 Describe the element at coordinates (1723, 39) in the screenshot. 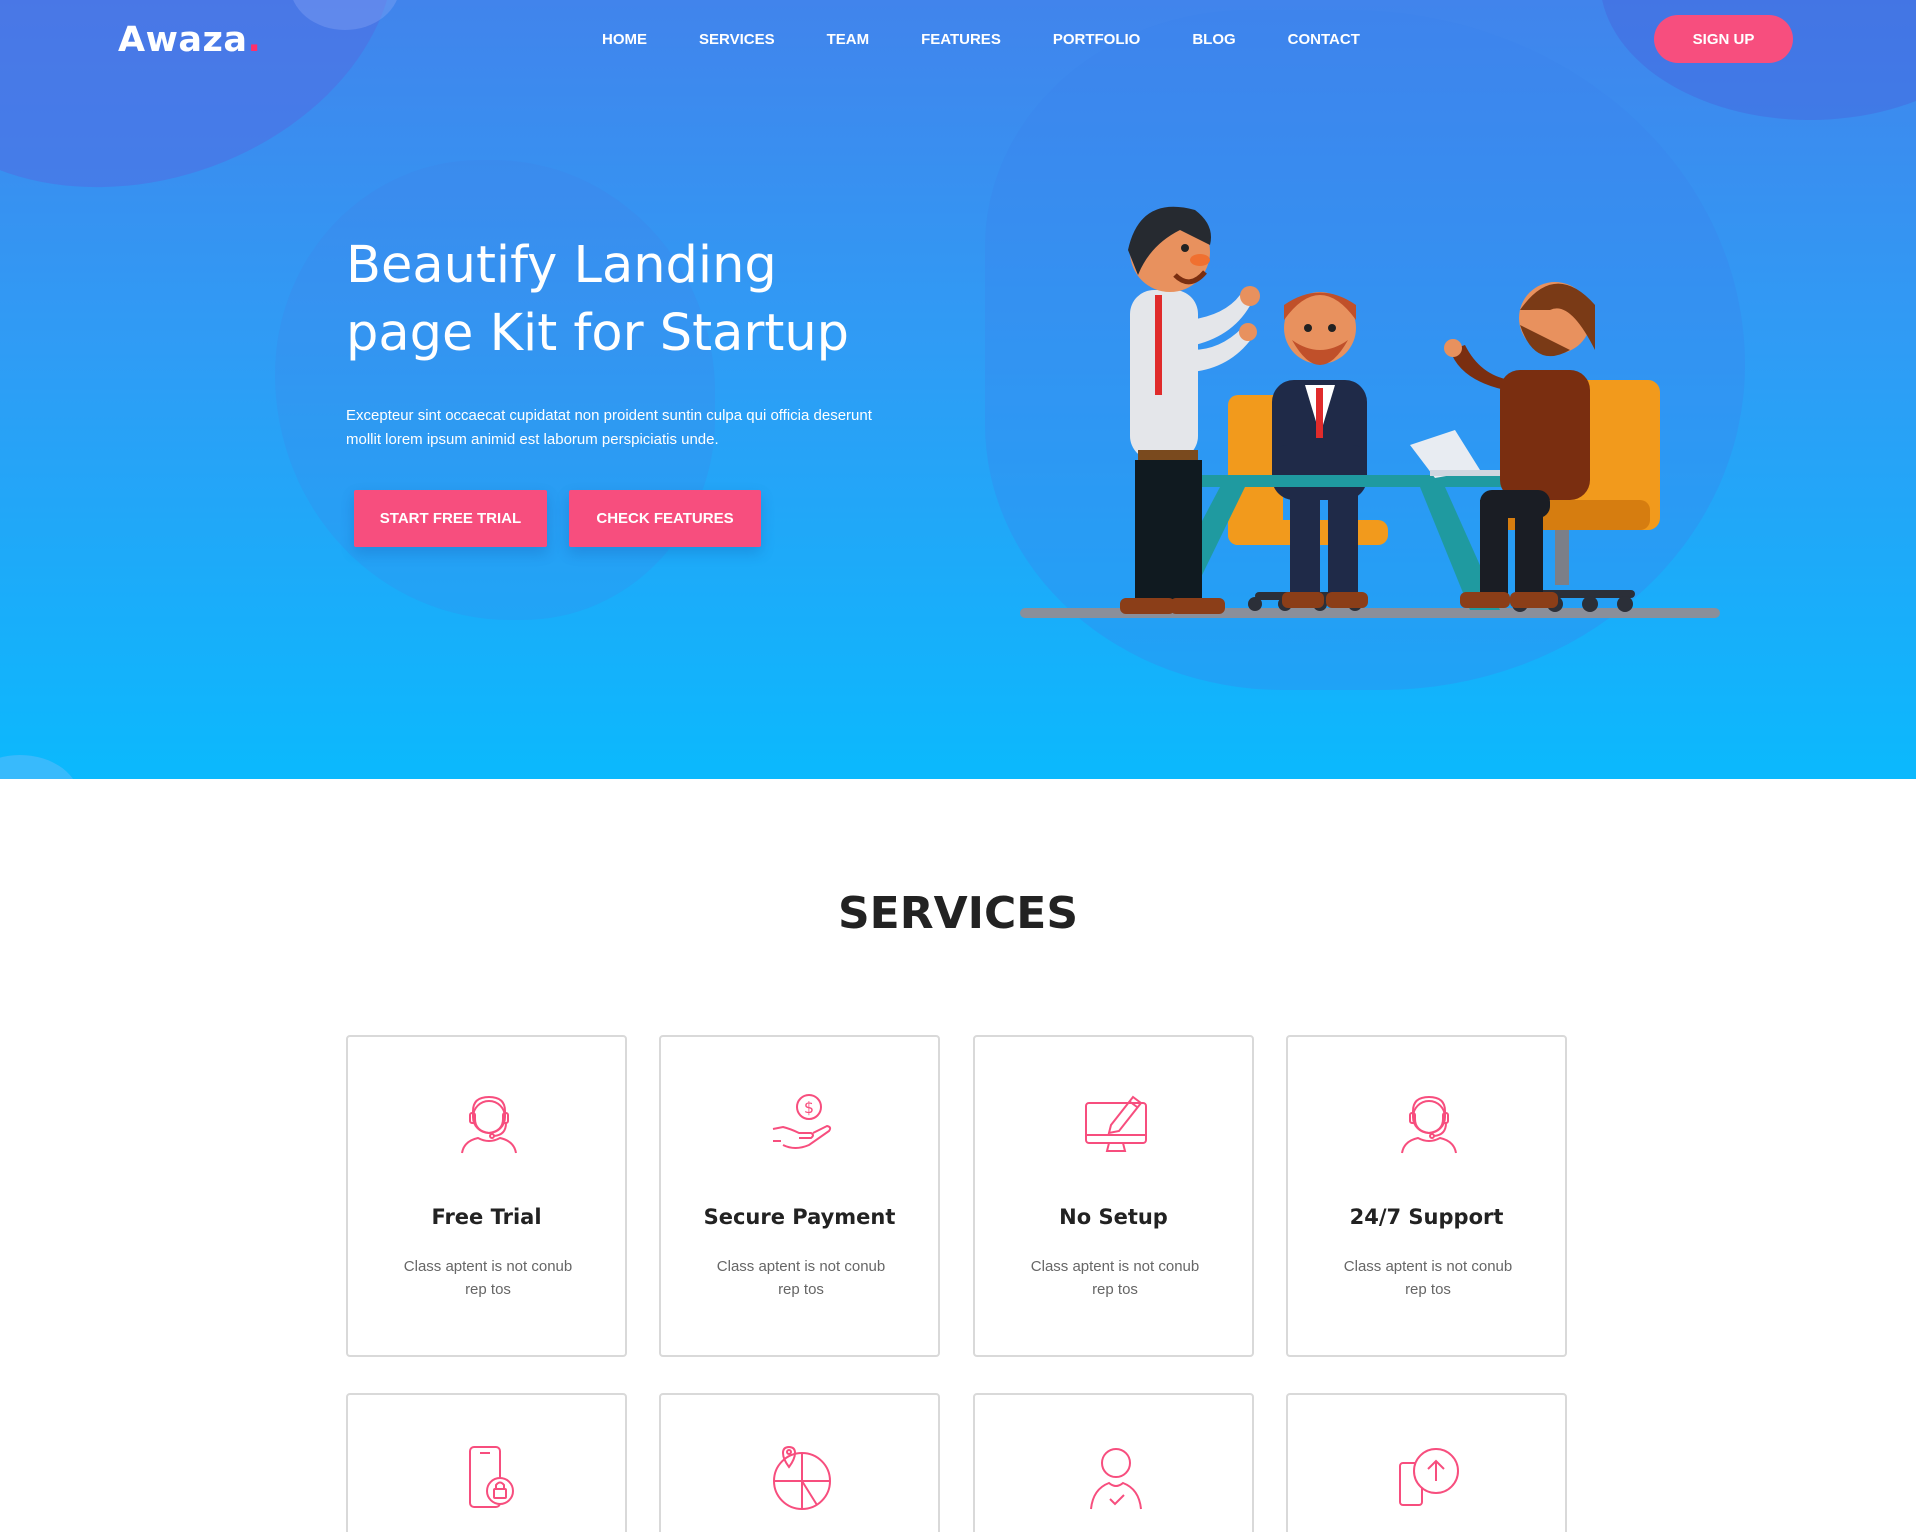

I see `sign-up-button: SIGN UP` at that location.